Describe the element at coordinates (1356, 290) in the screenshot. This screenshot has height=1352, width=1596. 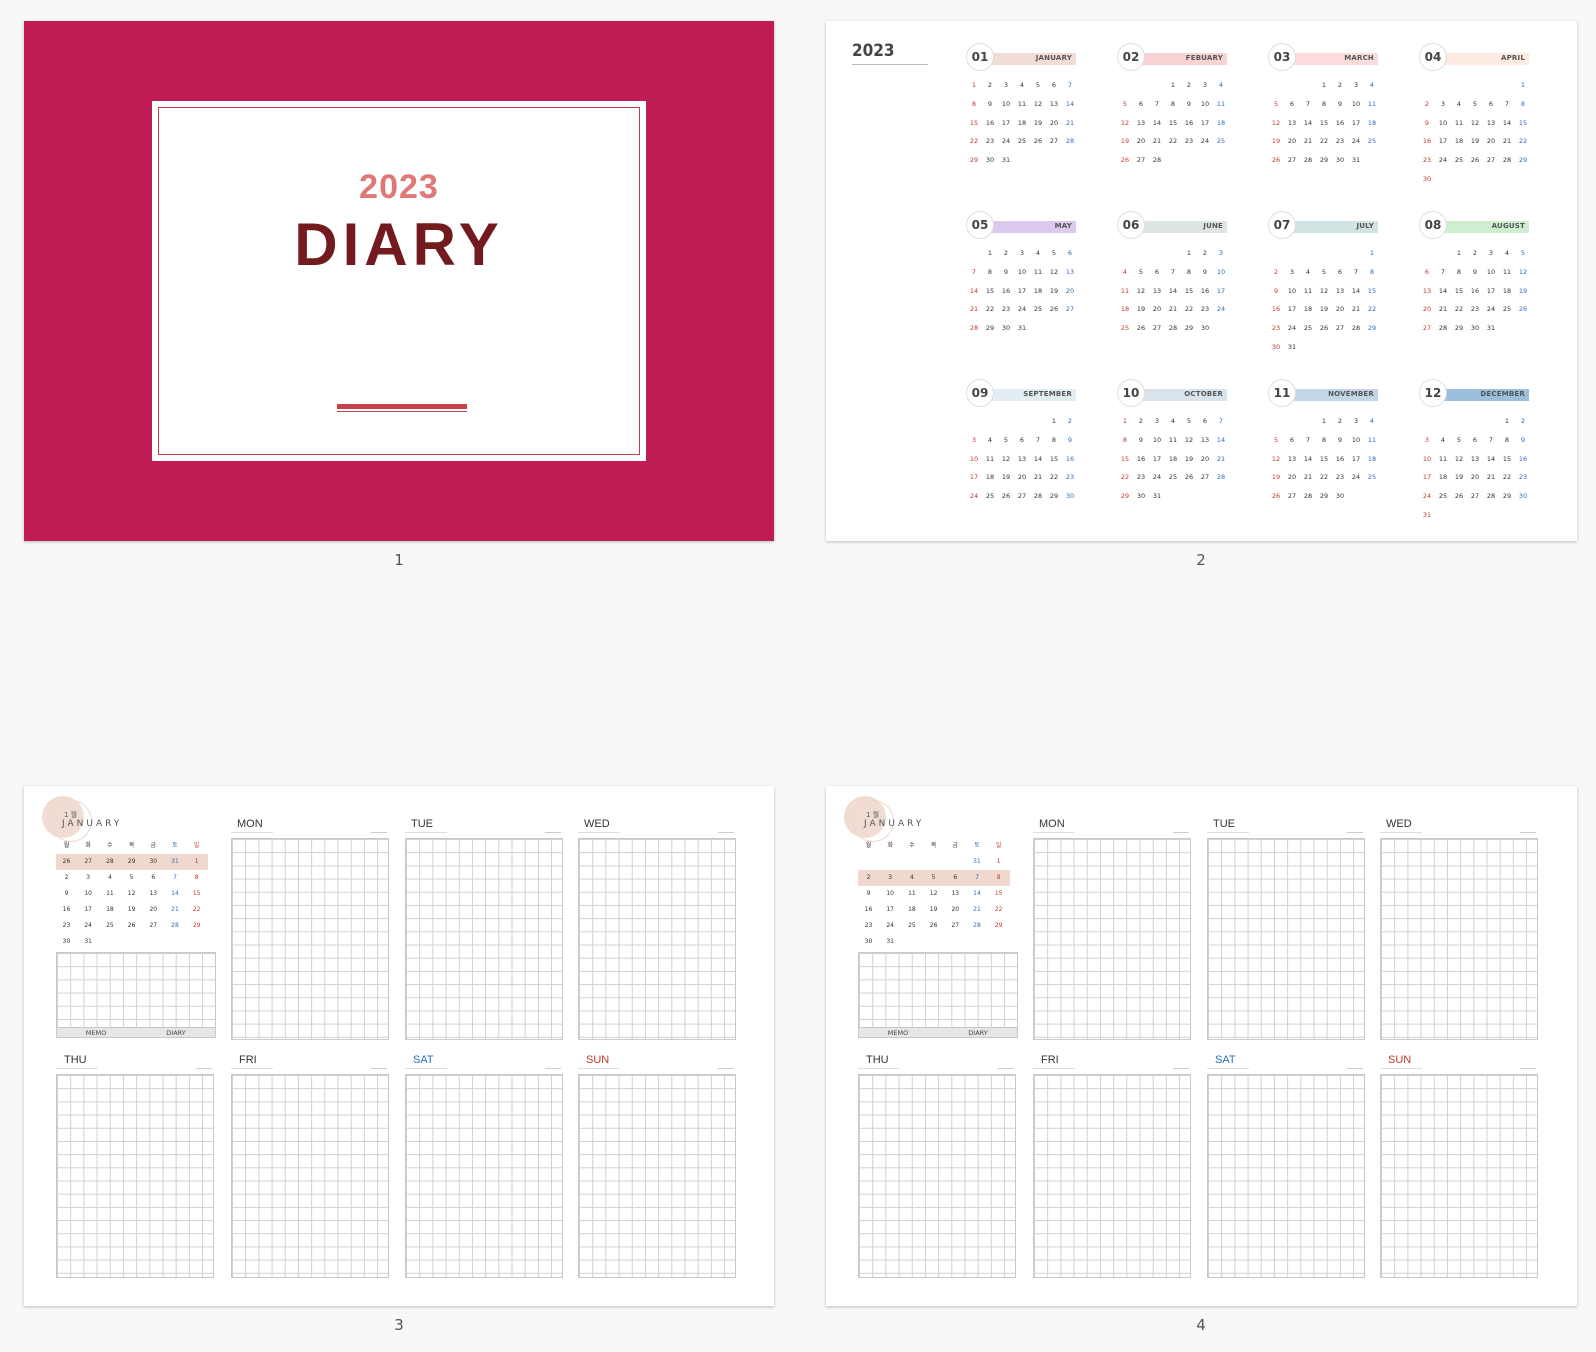
I see `calendar-day: 14` at that location.